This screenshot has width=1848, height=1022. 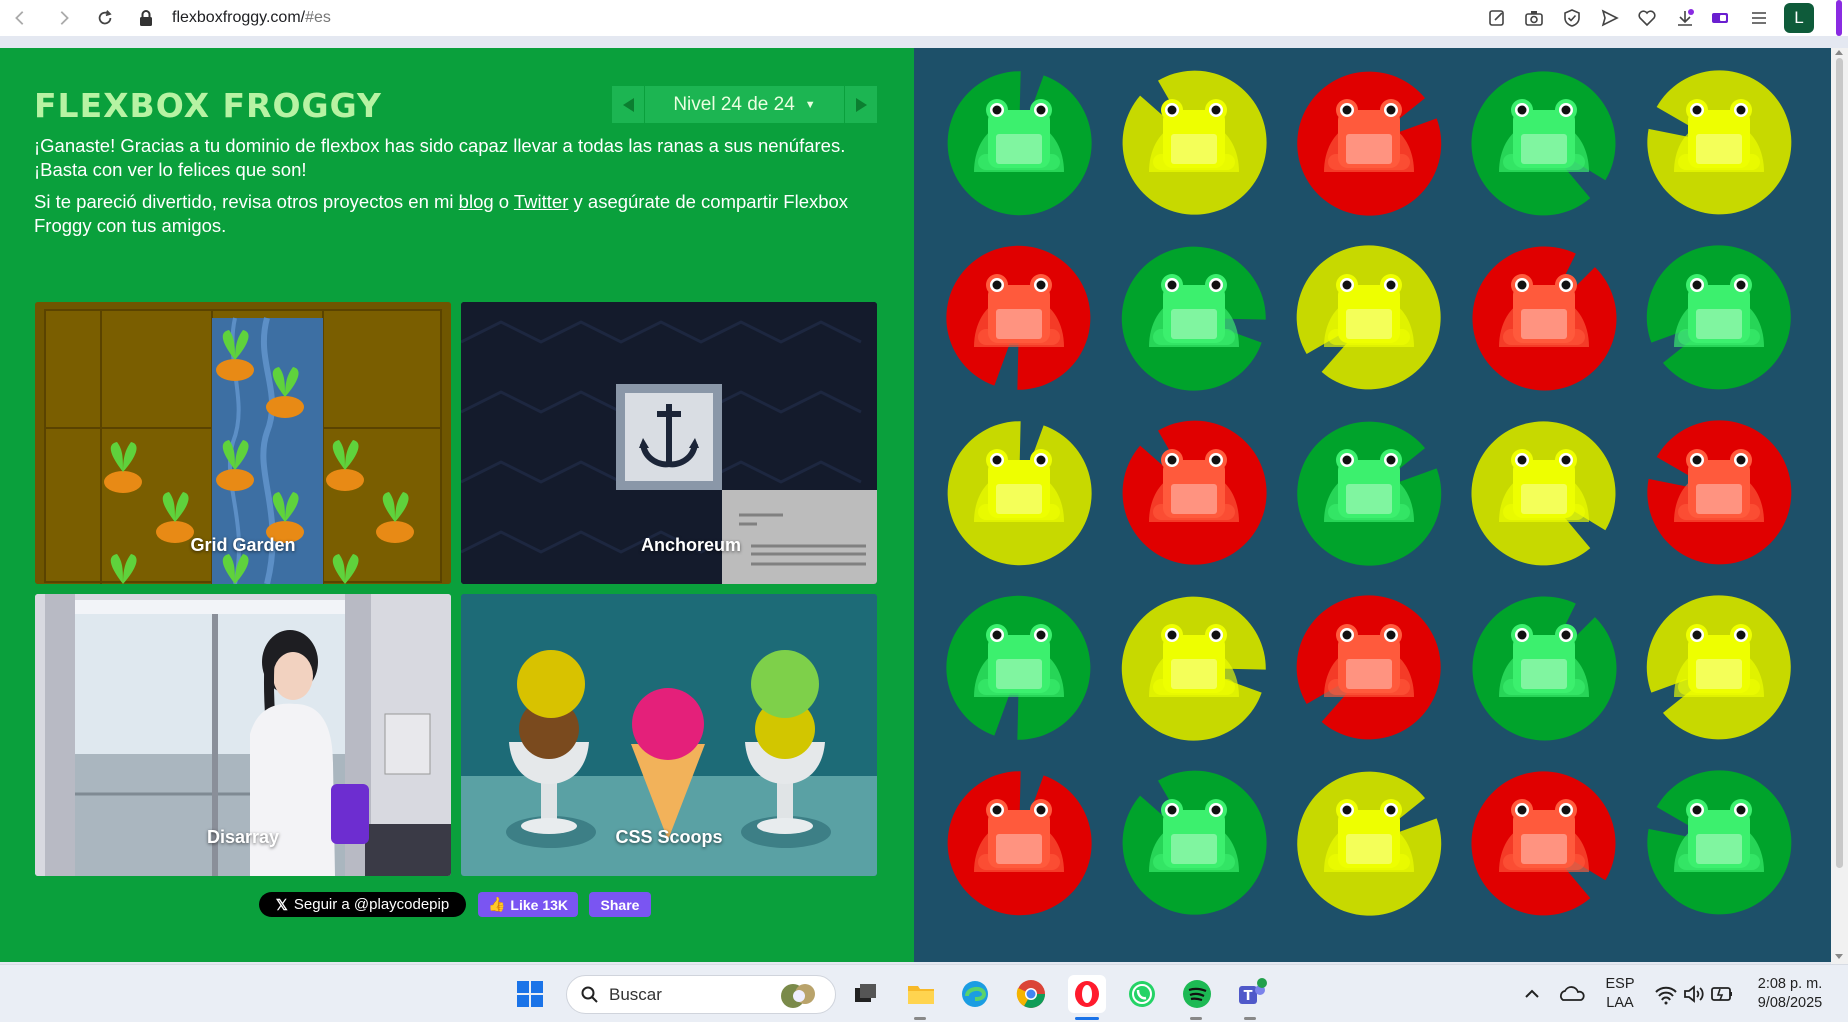 I want to click on project-card-css-scoops: CSS Scoops, so click(x=669, y=735).